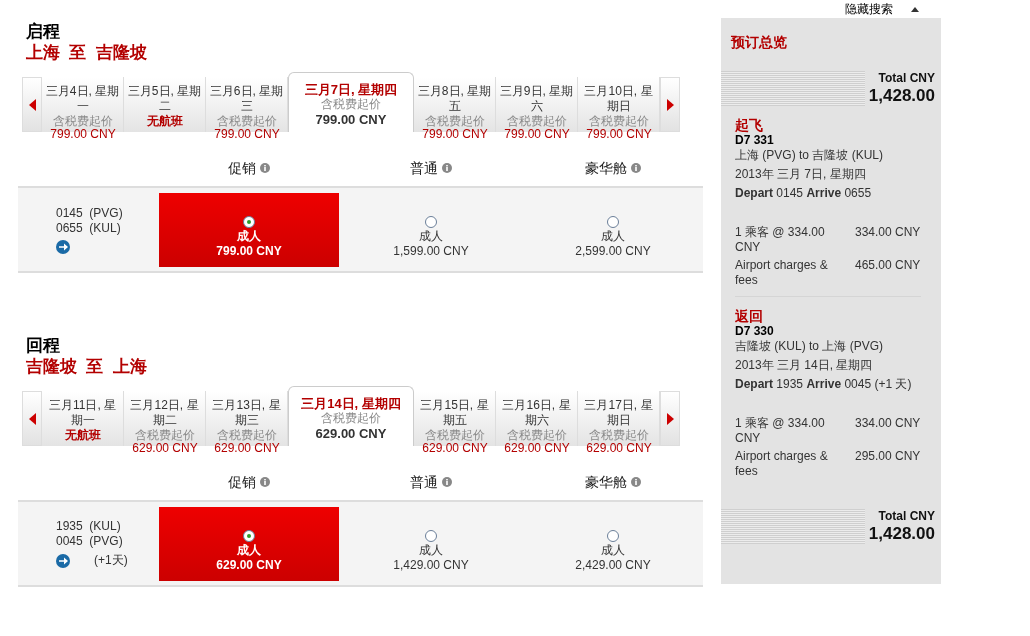 The image size is (1030, 636). What do you see at coordinates (804, 193) in the screenshot?
I see `times-text: Depart 0145 Arrive 0655` at bounding box center [804, 193].